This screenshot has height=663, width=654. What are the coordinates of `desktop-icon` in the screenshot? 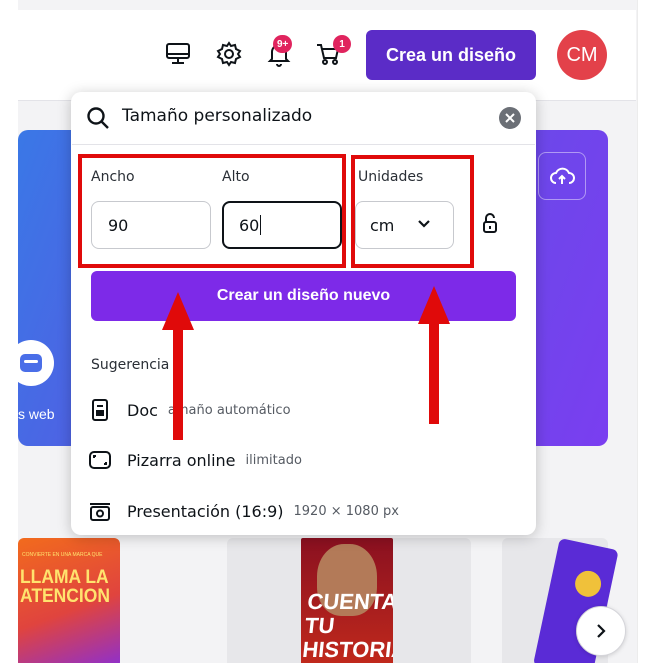 It's located at (178, 54).